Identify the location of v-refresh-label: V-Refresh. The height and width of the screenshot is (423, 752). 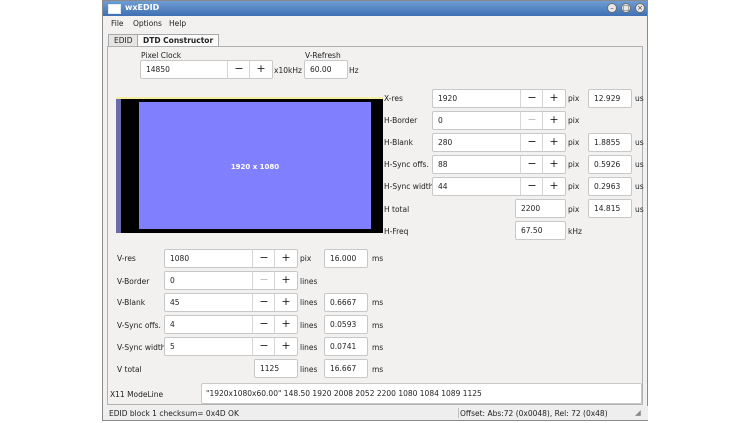
(323, 55).